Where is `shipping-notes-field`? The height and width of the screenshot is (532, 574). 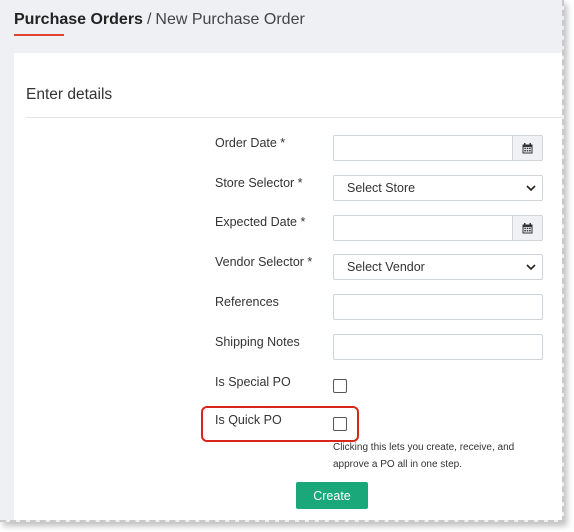 shipping-notes-field is located at coordinates (438, 347).